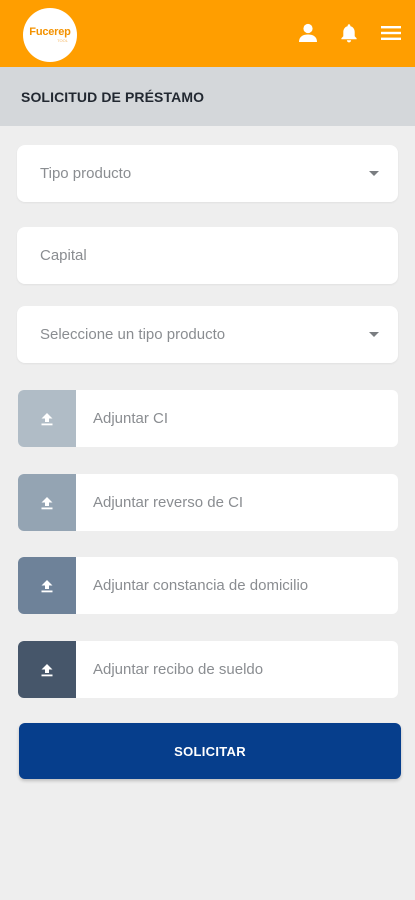 This screenshot has height=900, width=415. I want to click on top-app-bar: Fucerep TOOL, so click(207, 33).